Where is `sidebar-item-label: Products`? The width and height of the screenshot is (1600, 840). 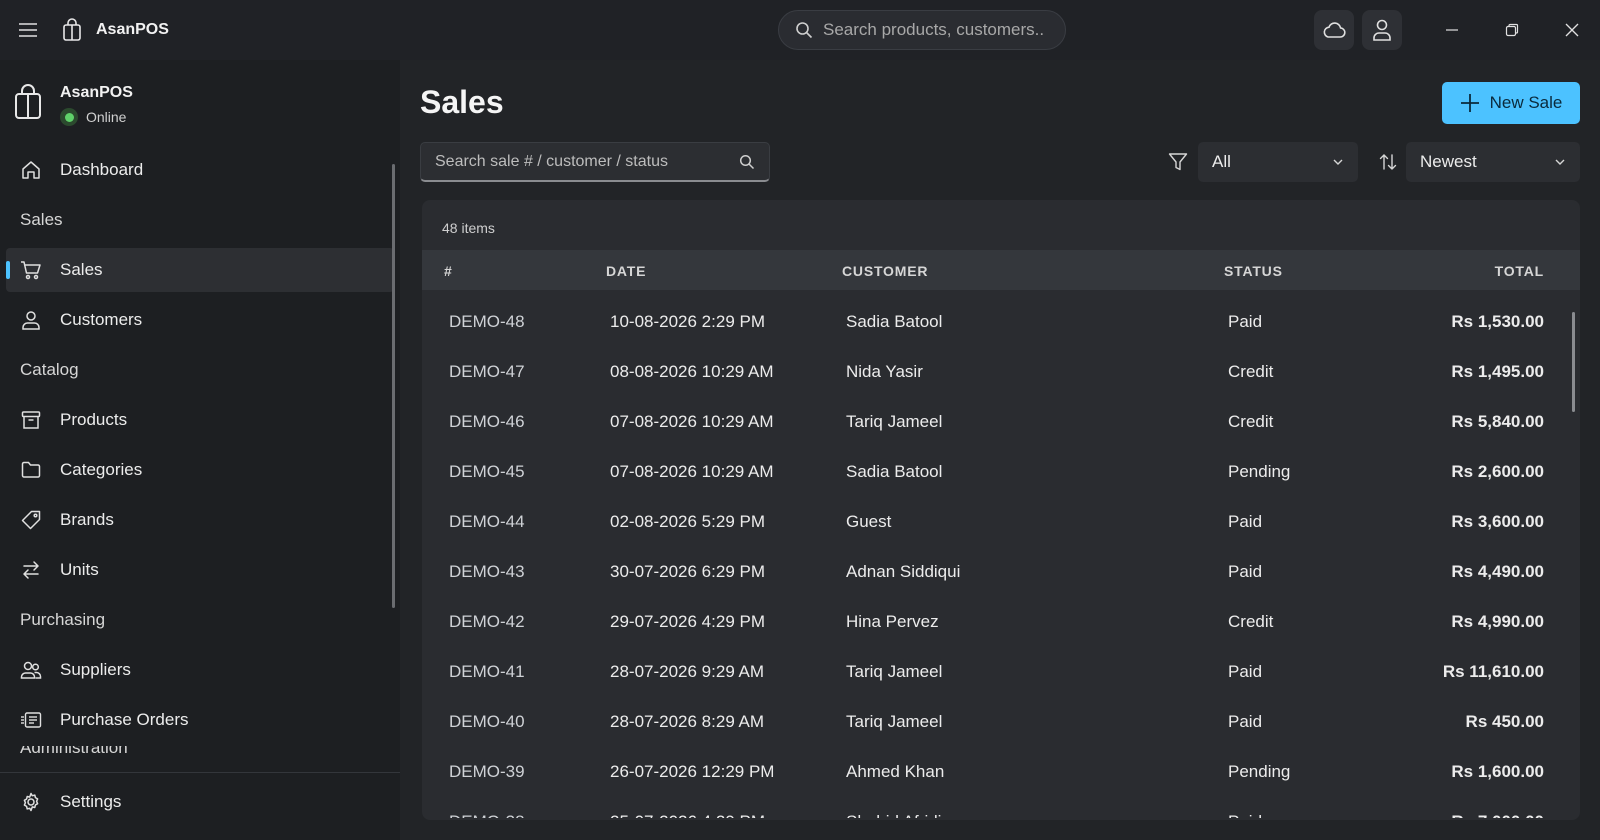 sidebar-item-label: Products is located at coordinates (94, 419).